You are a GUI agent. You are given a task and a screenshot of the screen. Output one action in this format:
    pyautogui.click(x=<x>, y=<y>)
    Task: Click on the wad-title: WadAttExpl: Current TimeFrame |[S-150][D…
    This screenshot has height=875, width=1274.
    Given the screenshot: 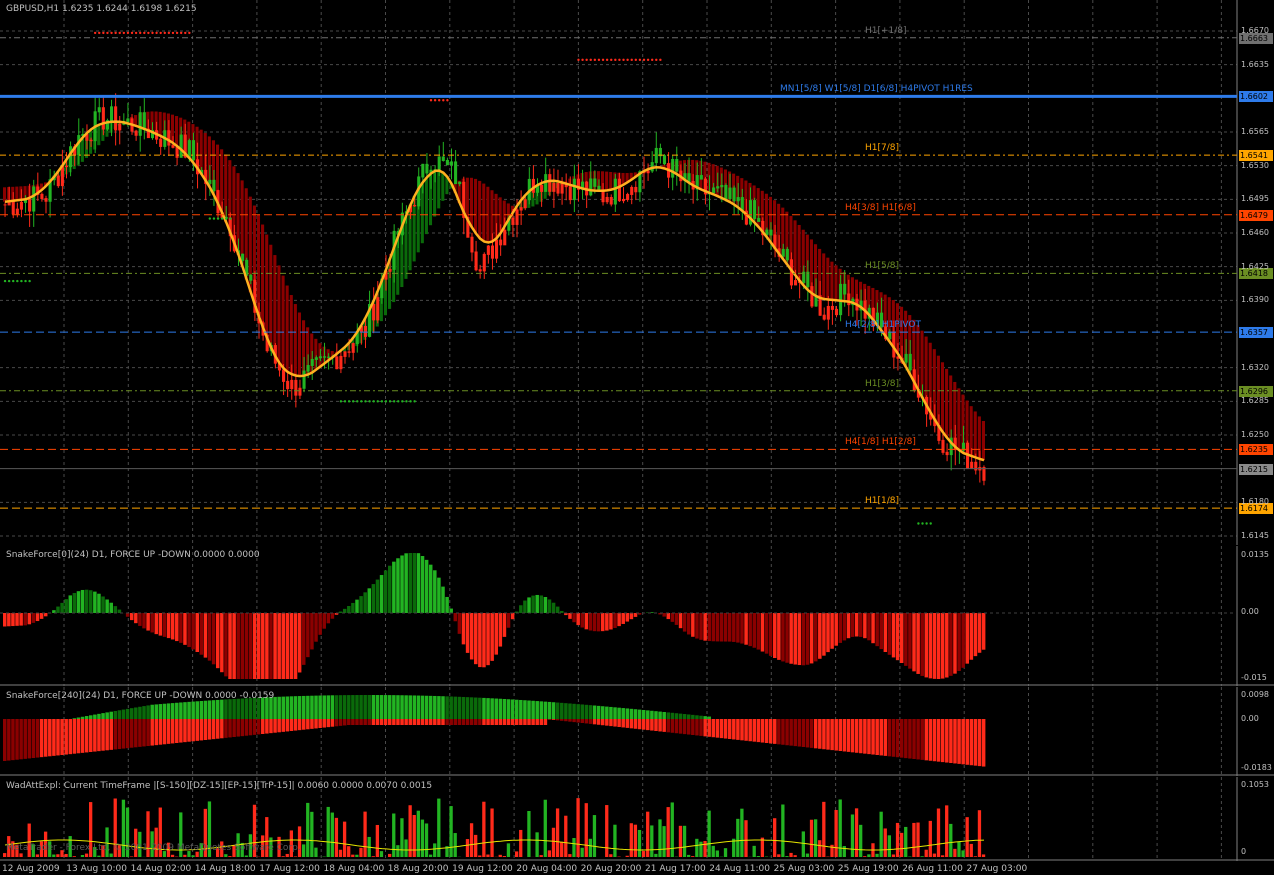 What is the action you would take?
    pyautogui.click(x=219, y=786)
    